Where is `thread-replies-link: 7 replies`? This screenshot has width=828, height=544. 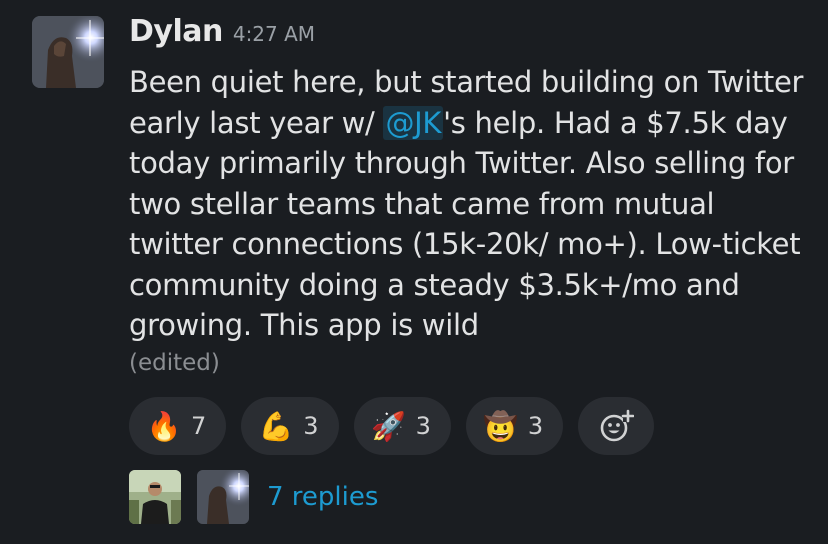 thread-replies-link: 7 replies is located at coordinates (322, 497).